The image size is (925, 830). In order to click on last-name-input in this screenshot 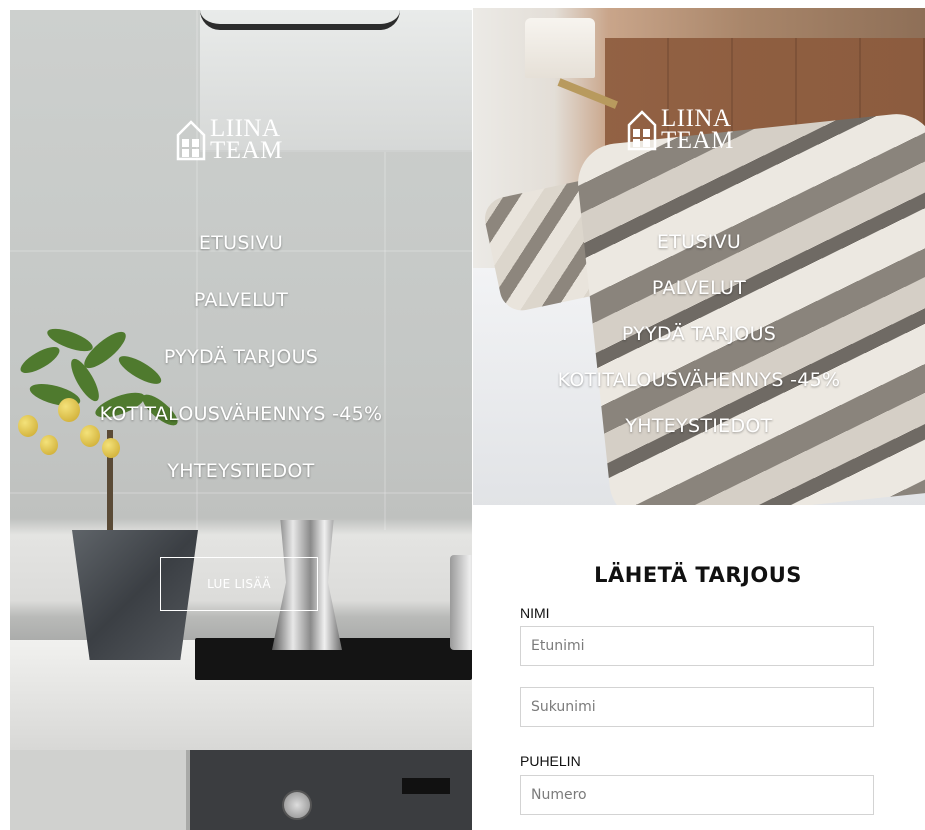, I will do `click(697, 707)`.